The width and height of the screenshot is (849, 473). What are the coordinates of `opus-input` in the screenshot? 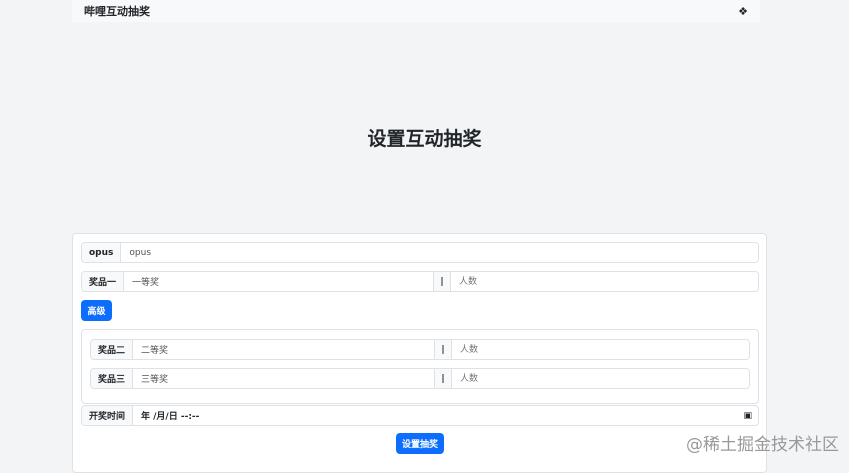 It's located at (439, 252).